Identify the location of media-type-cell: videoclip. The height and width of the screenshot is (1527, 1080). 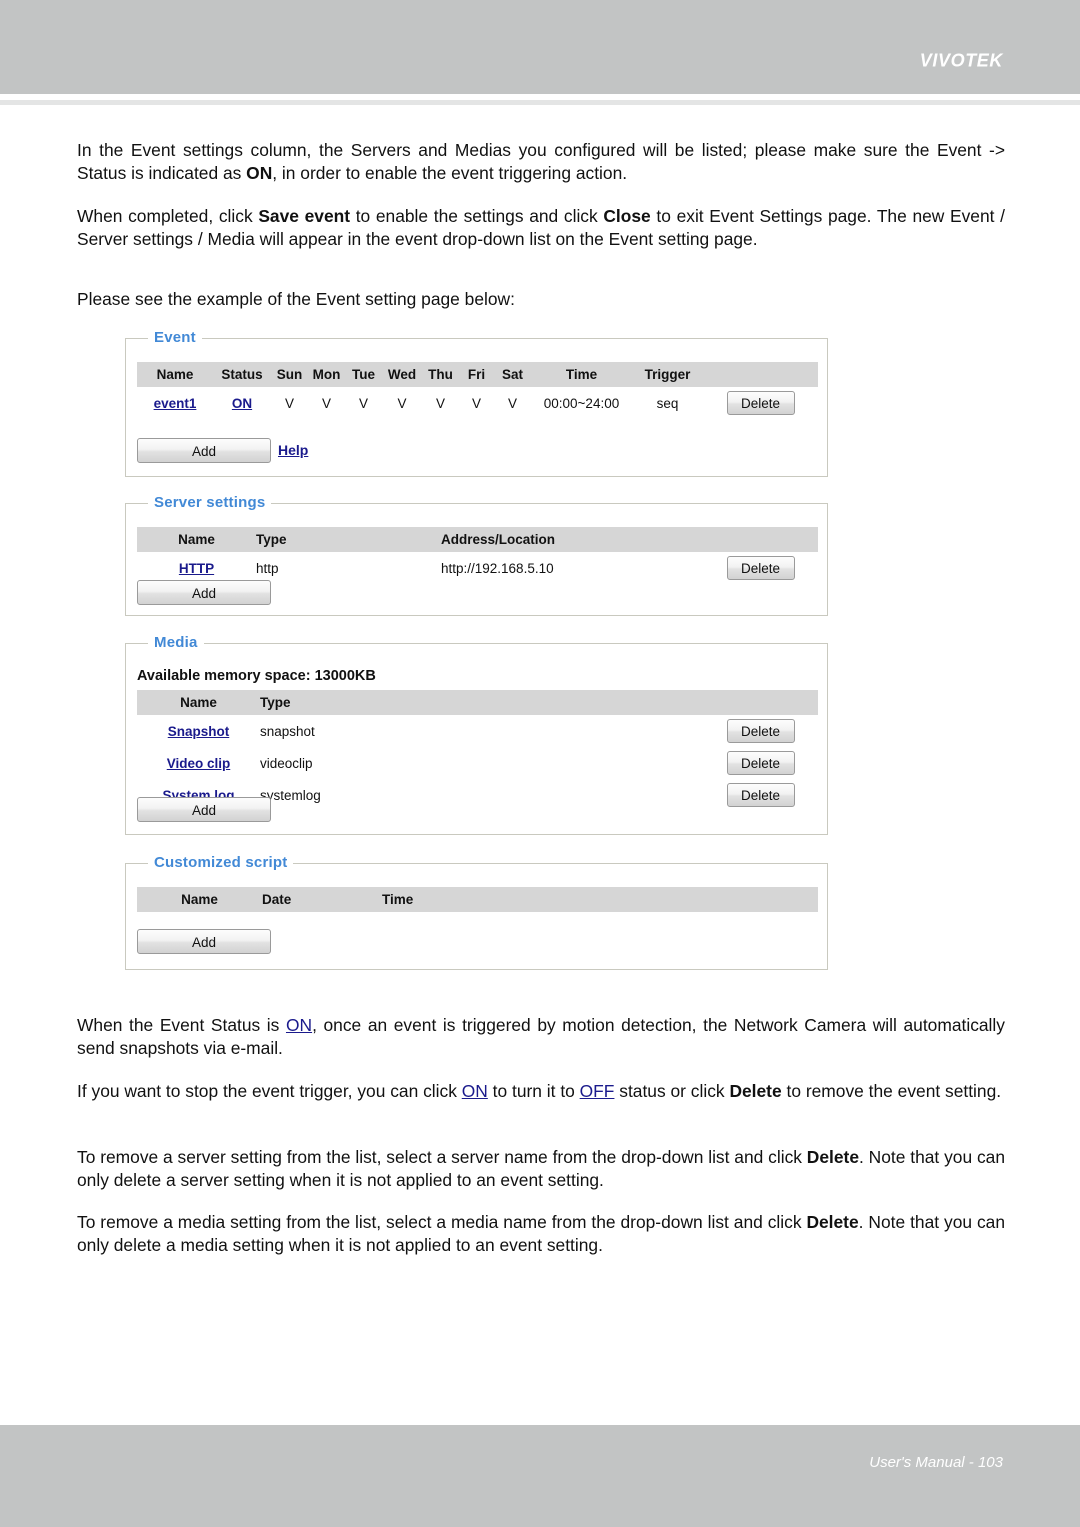
(286, 763).